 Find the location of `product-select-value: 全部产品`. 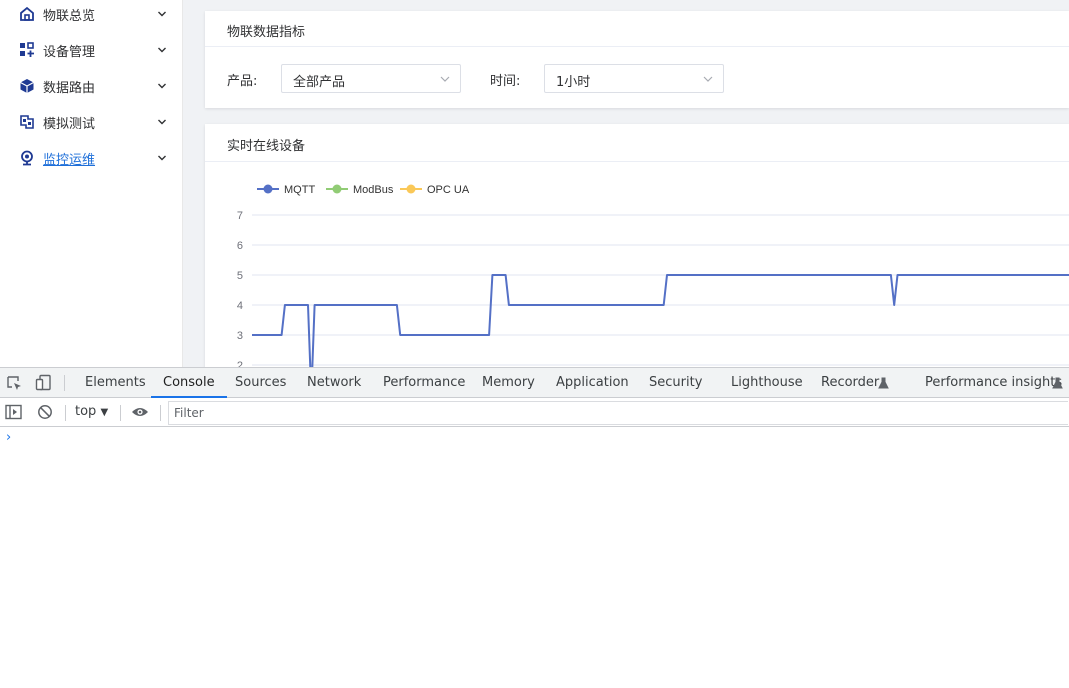

product-select-value: 全部产品 is located at coordinates (319, 82).